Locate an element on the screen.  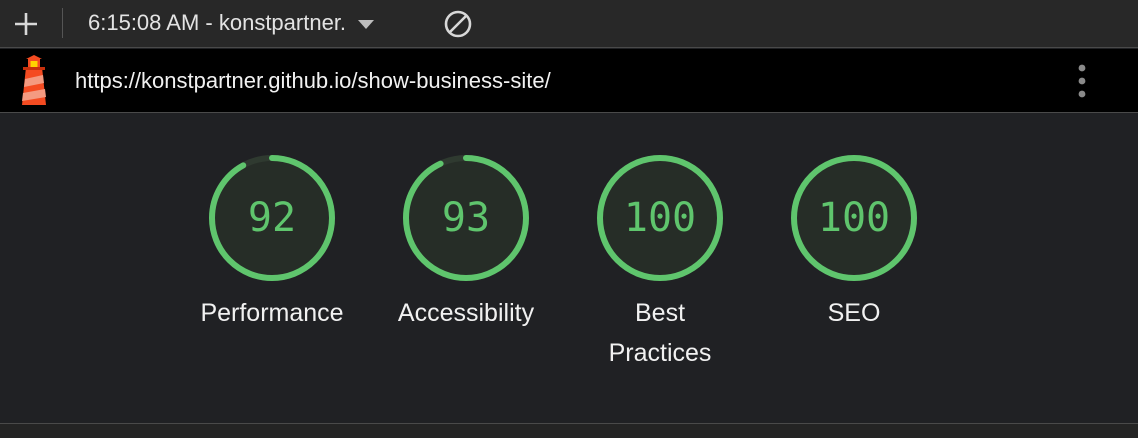
gauge-label-line: Practices is located at coordinates (660, 353).